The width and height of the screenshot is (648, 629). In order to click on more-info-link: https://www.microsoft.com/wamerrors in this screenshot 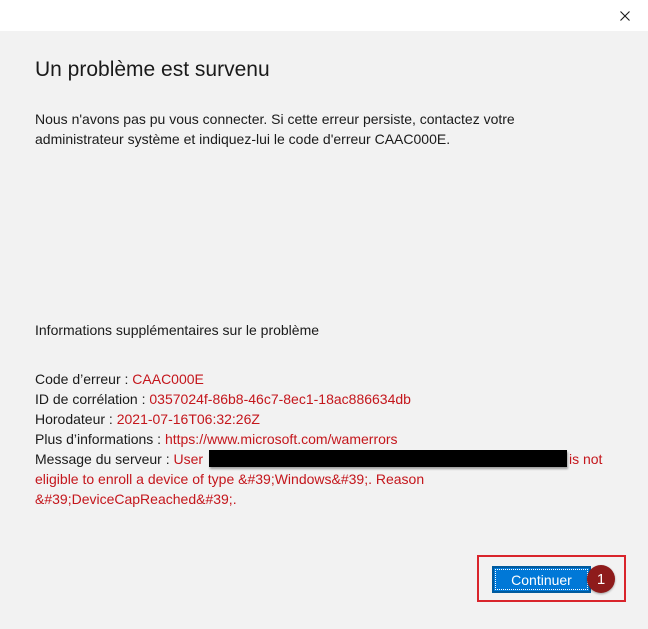, I will do `click(281, 439)`.